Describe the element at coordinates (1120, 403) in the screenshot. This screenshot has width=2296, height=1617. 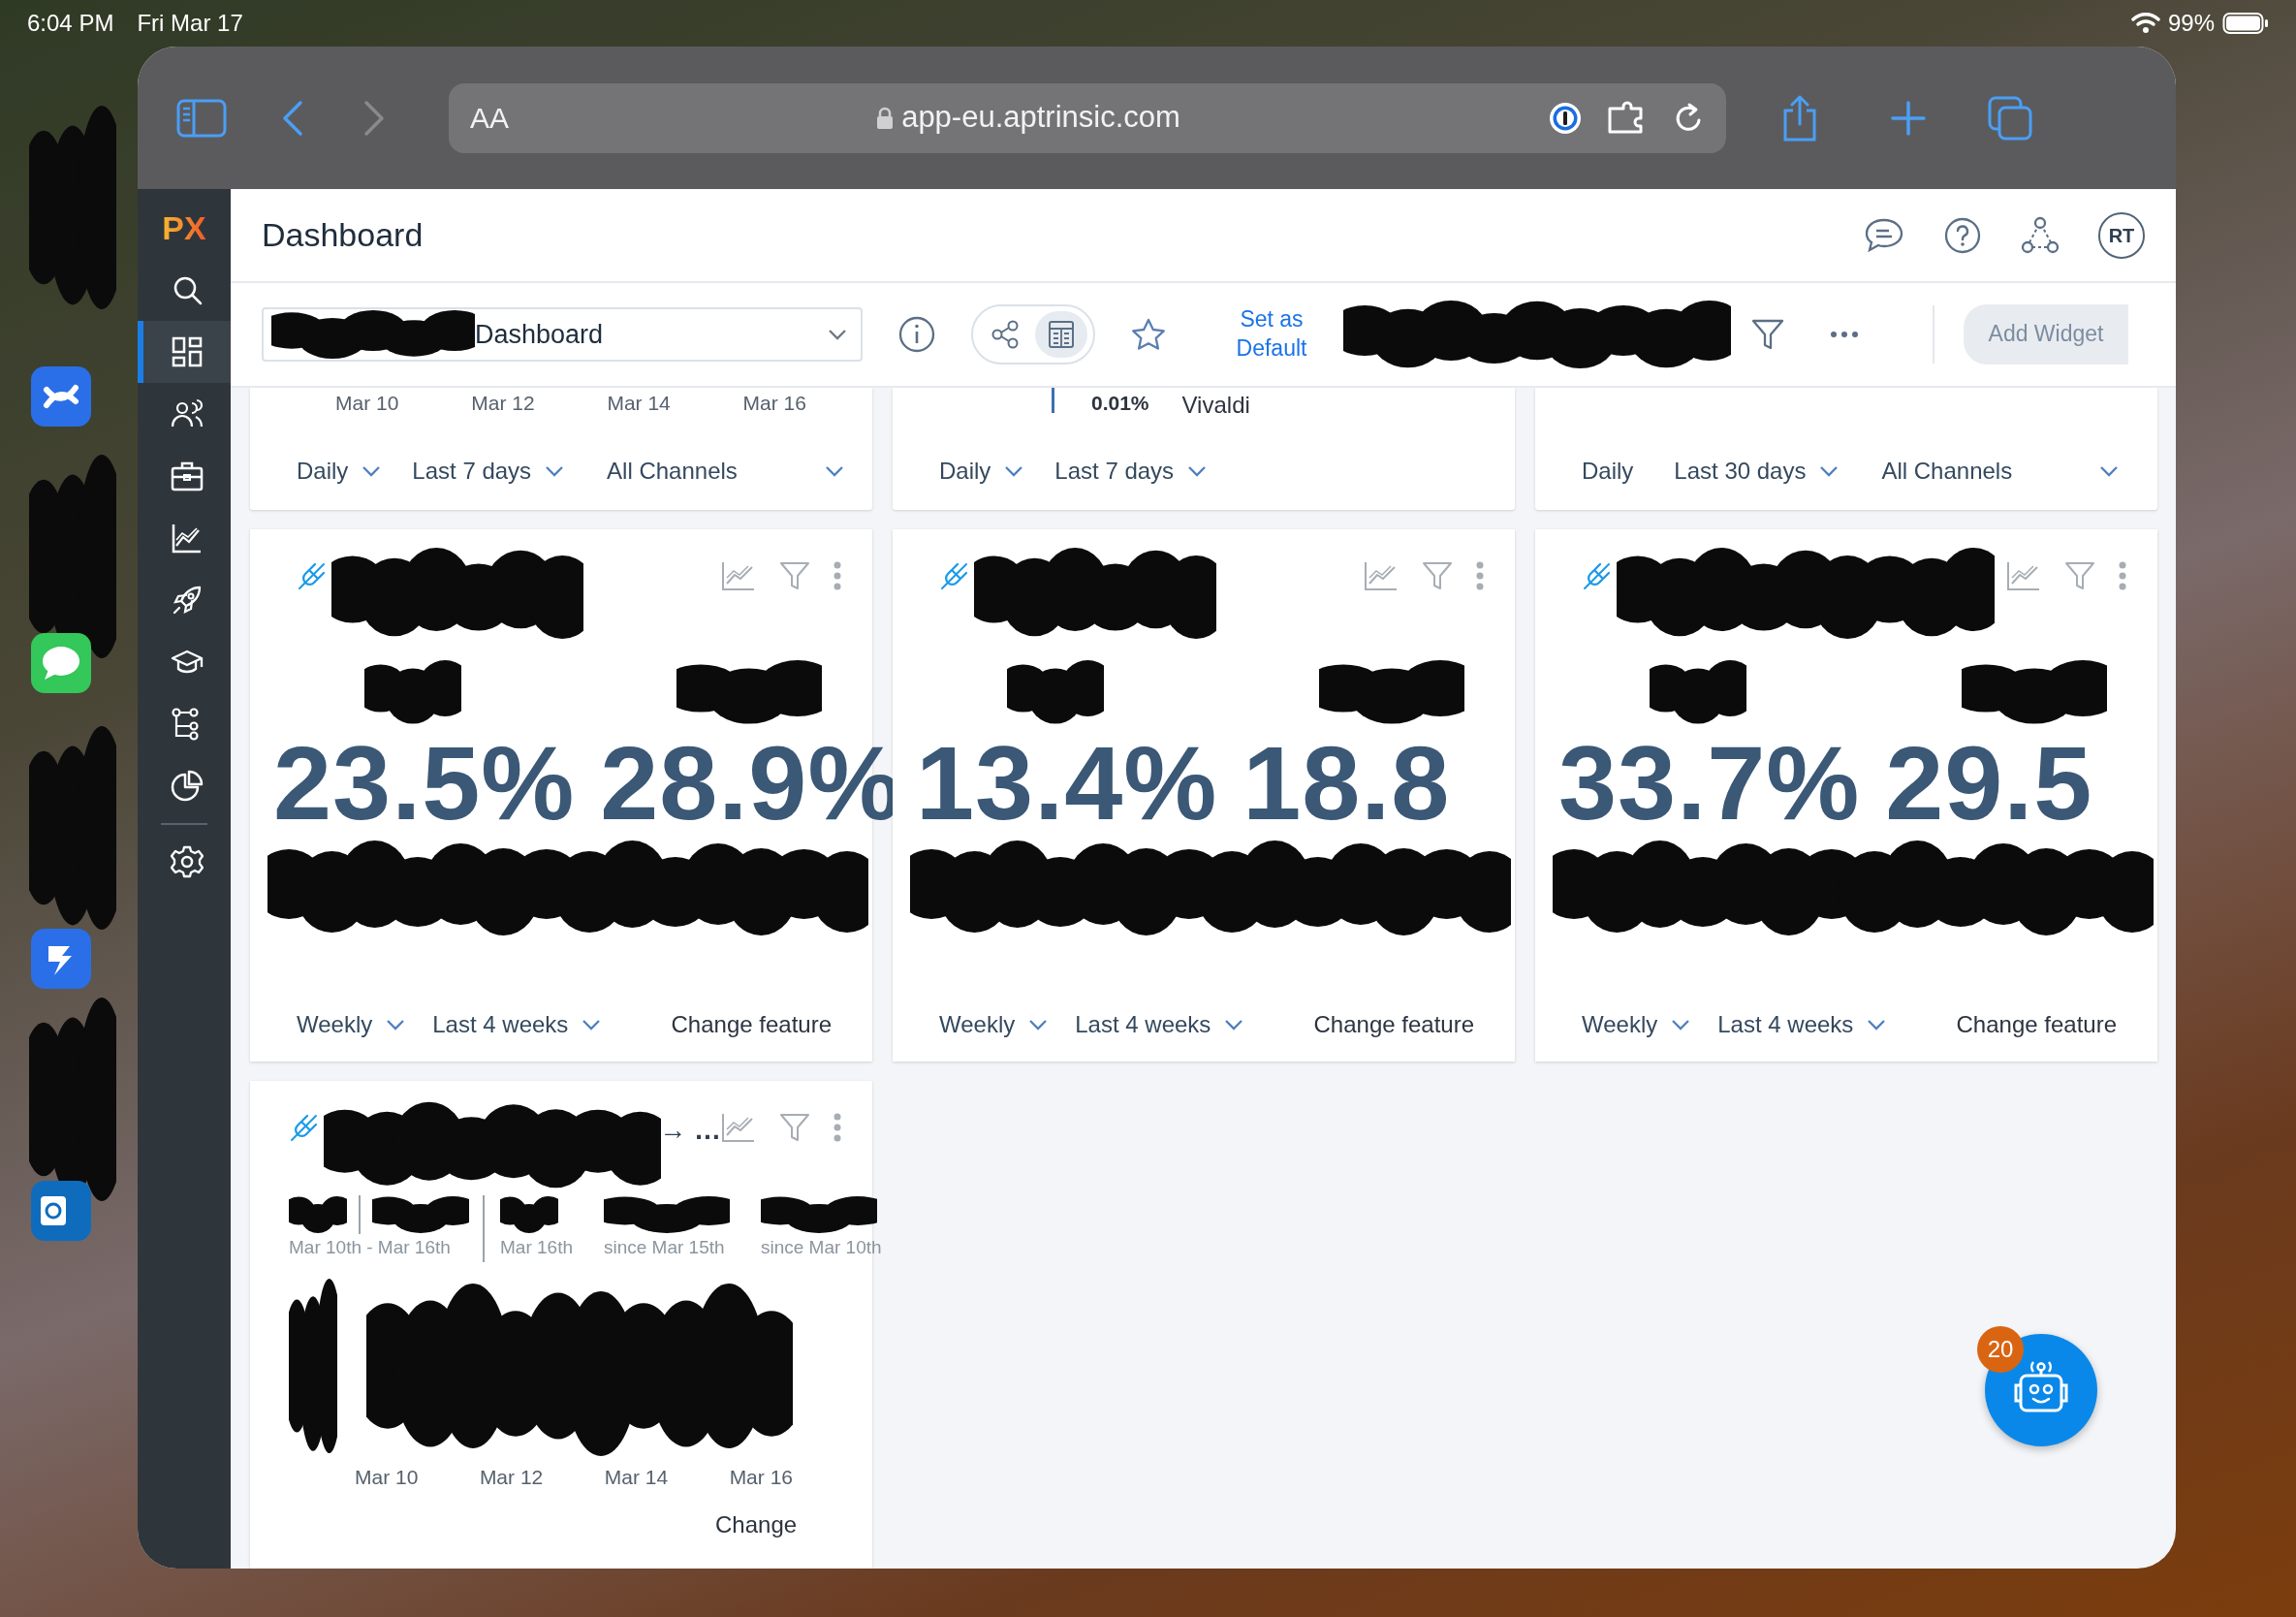
I see `percent-label: 0.01%` at that location.